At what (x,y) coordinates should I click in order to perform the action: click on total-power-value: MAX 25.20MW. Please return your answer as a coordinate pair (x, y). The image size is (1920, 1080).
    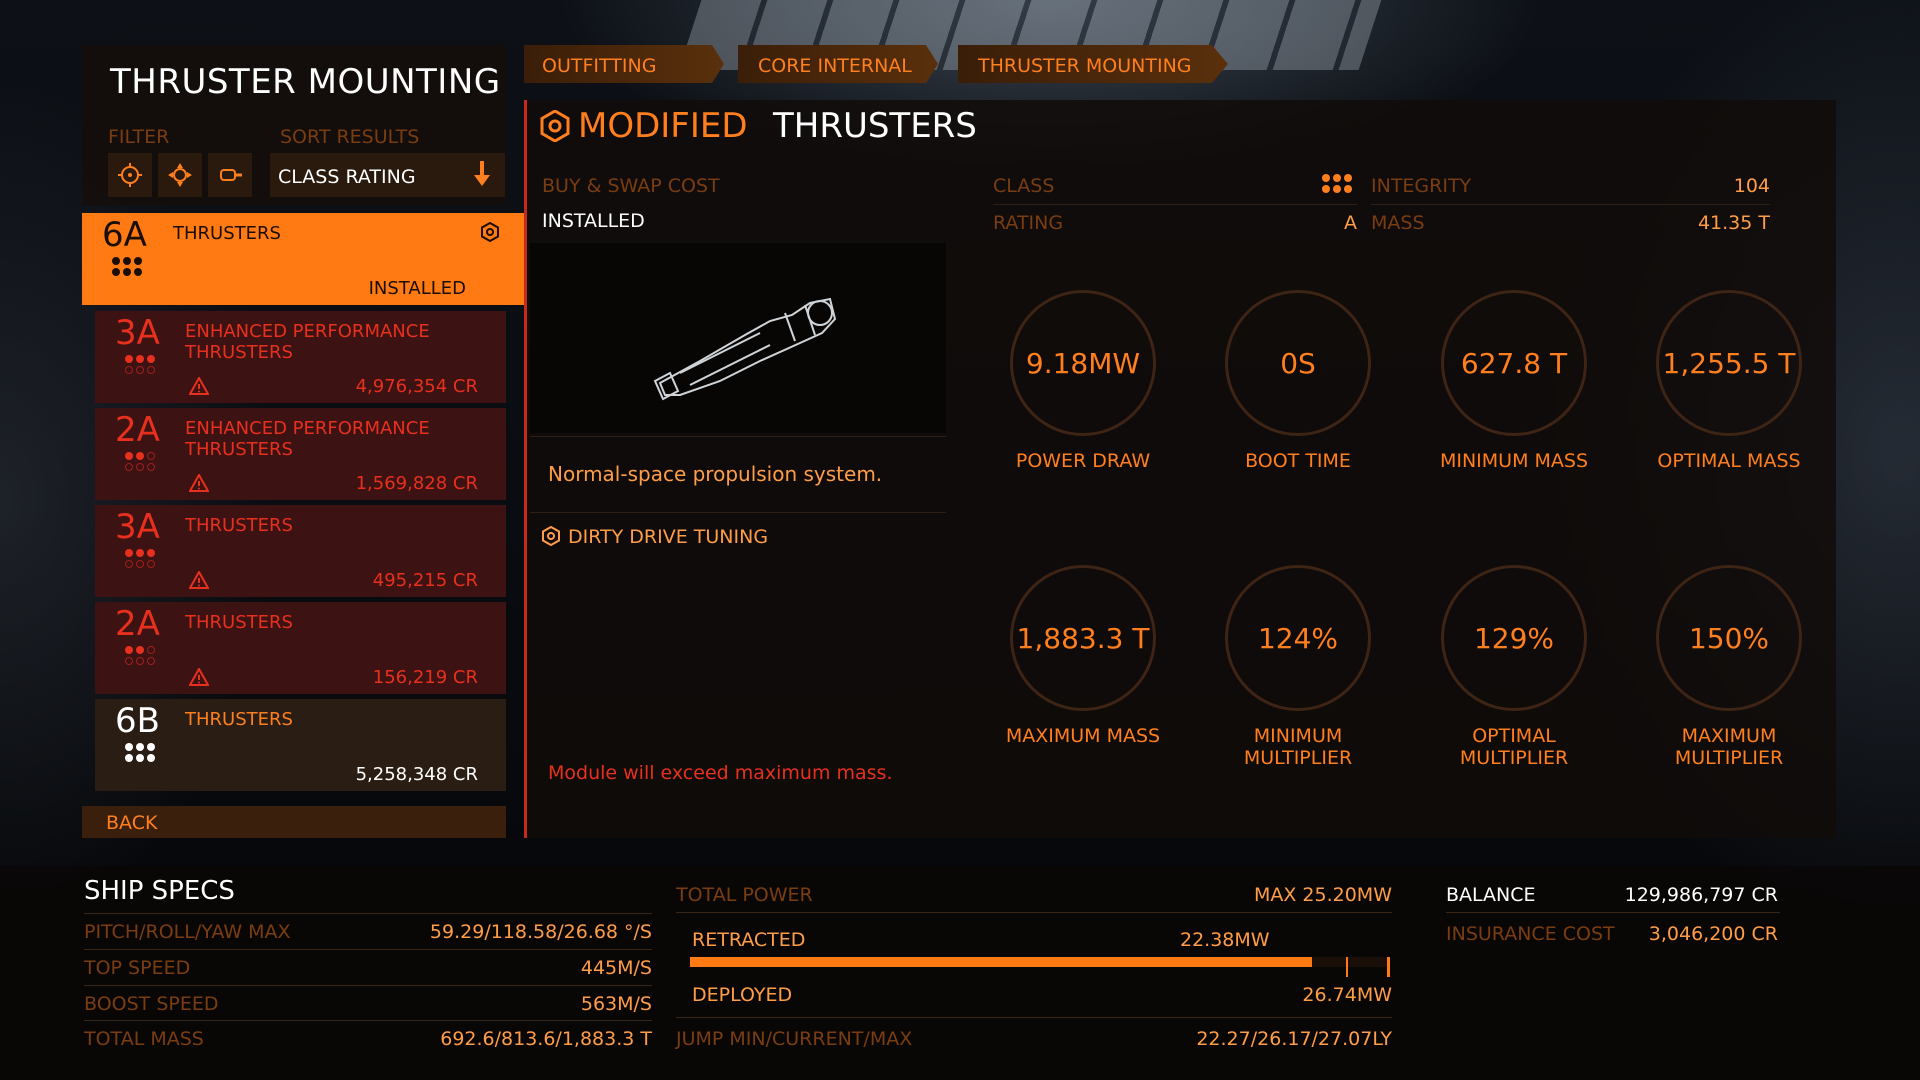
    Looking at the image, I should click on (1322, 895).